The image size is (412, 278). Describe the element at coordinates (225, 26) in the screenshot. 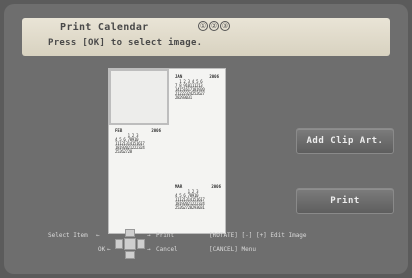

I see `mode-3-icon: ③` at that location.